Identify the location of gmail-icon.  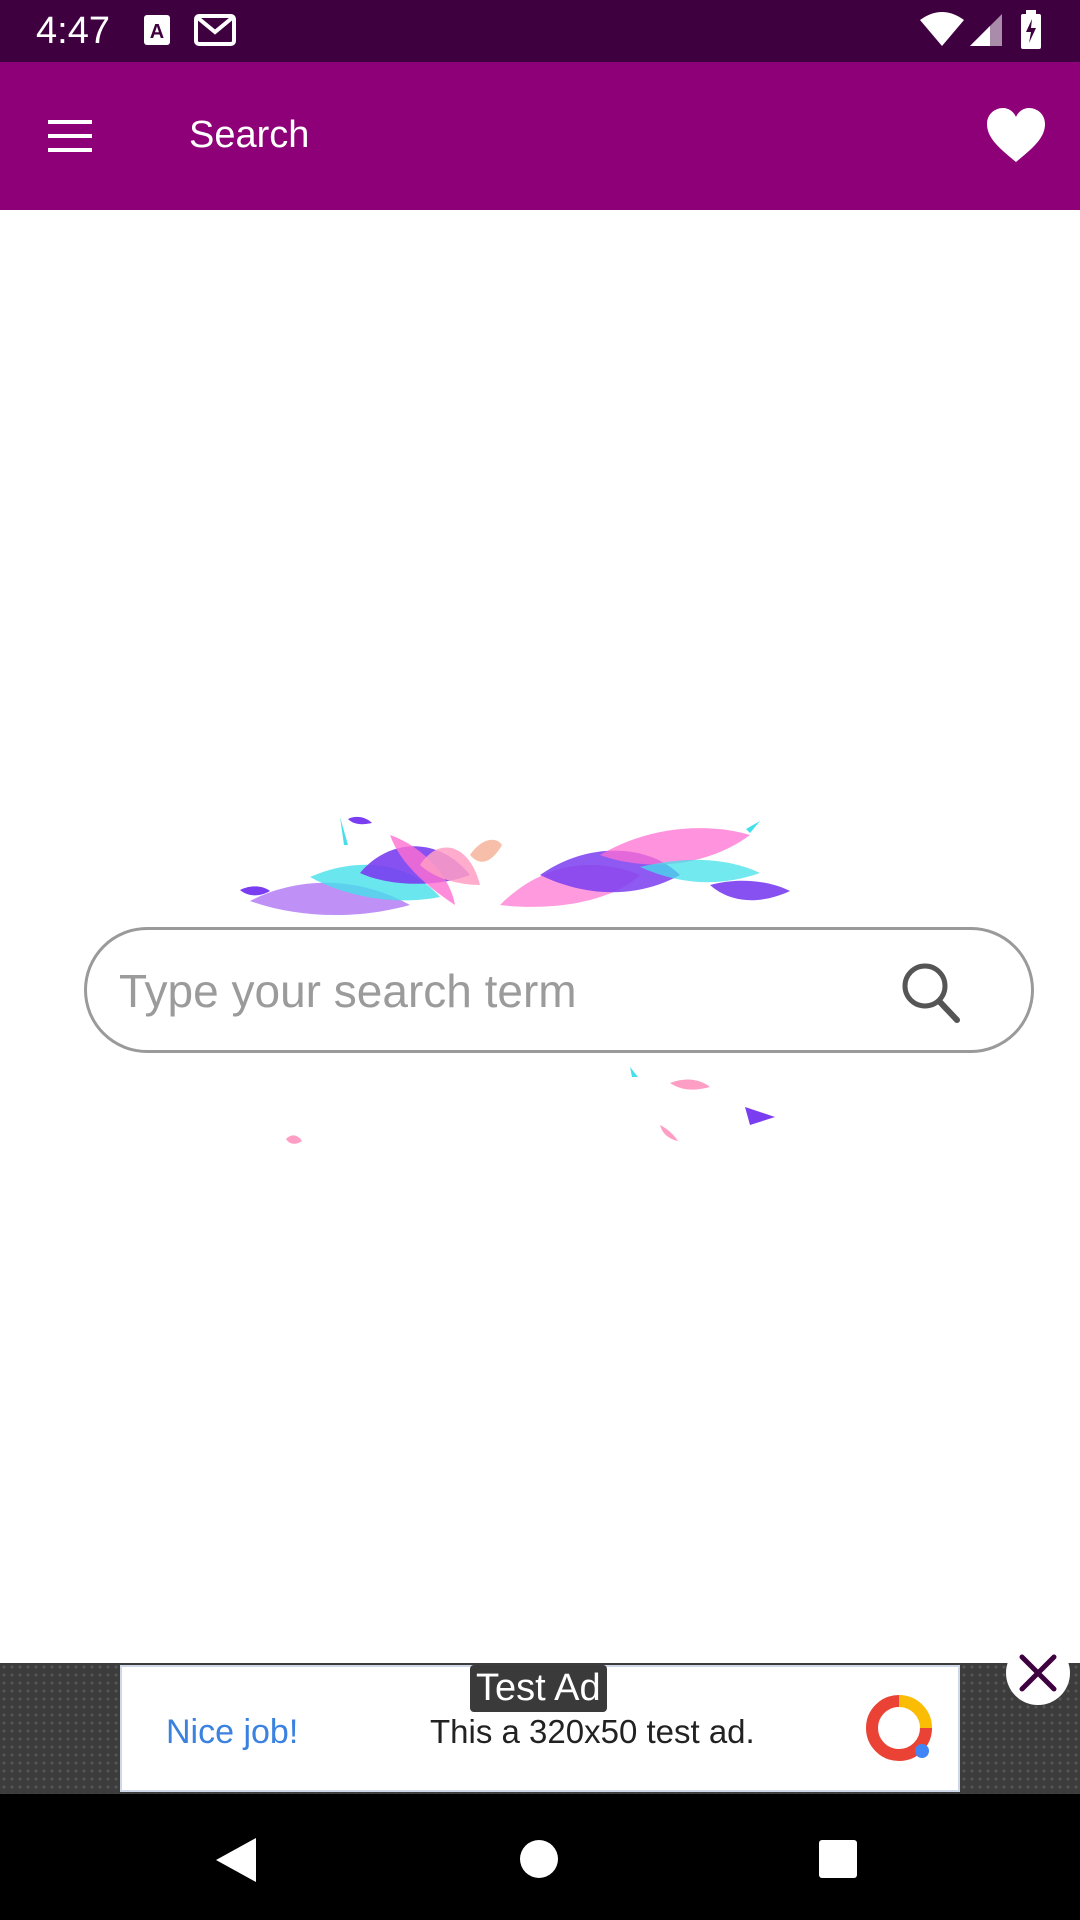
(215, 32).